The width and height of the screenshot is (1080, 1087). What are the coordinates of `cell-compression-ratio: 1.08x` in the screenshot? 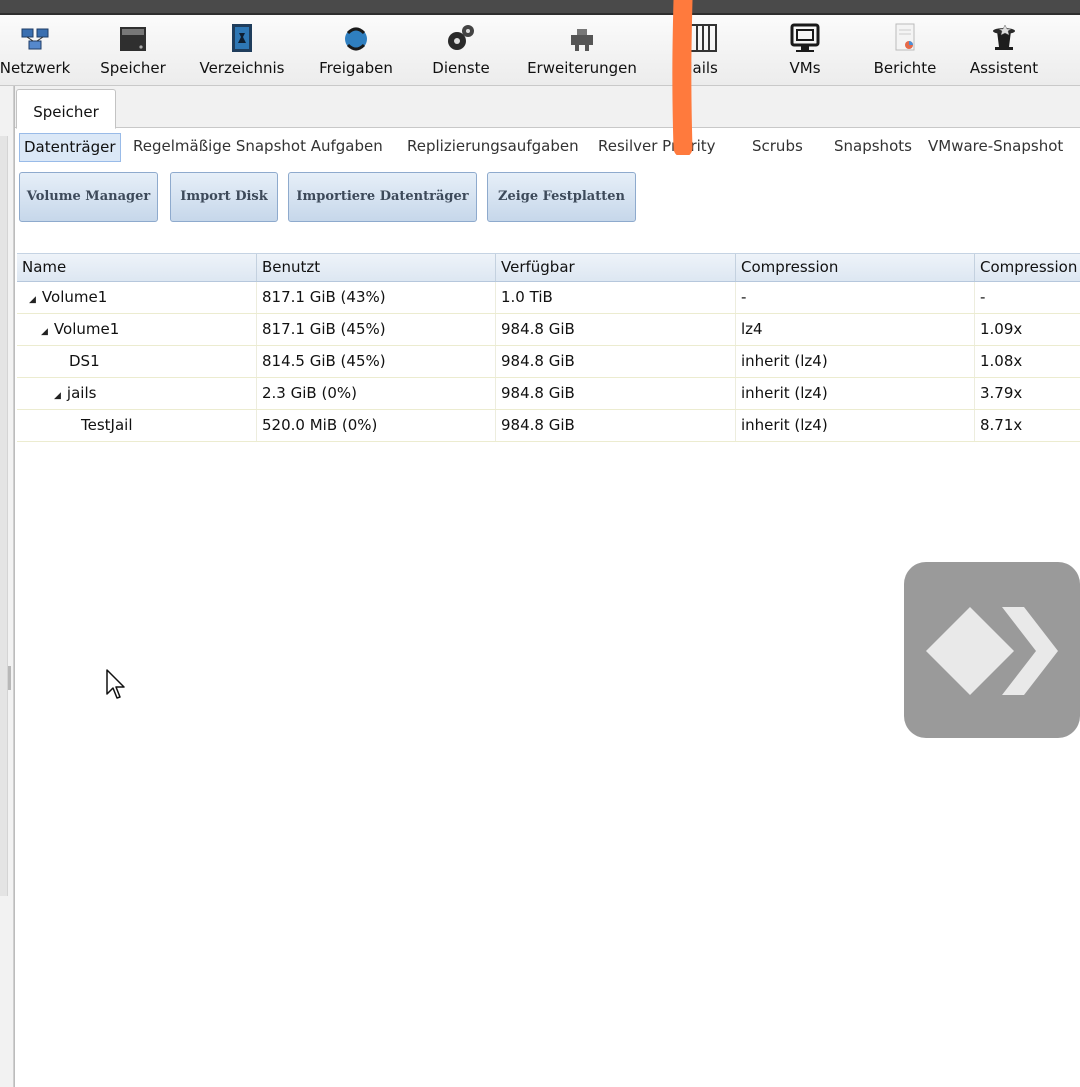 It's located at (1027, 361).